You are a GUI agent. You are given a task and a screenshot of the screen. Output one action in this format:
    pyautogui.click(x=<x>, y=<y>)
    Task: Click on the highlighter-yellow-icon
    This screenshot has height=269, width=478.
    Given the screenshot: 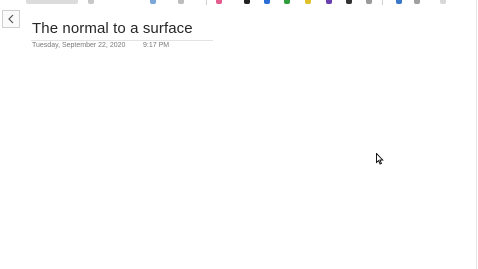 What is the action you would take?
    pyautogui.click(x=308, y=2)
    